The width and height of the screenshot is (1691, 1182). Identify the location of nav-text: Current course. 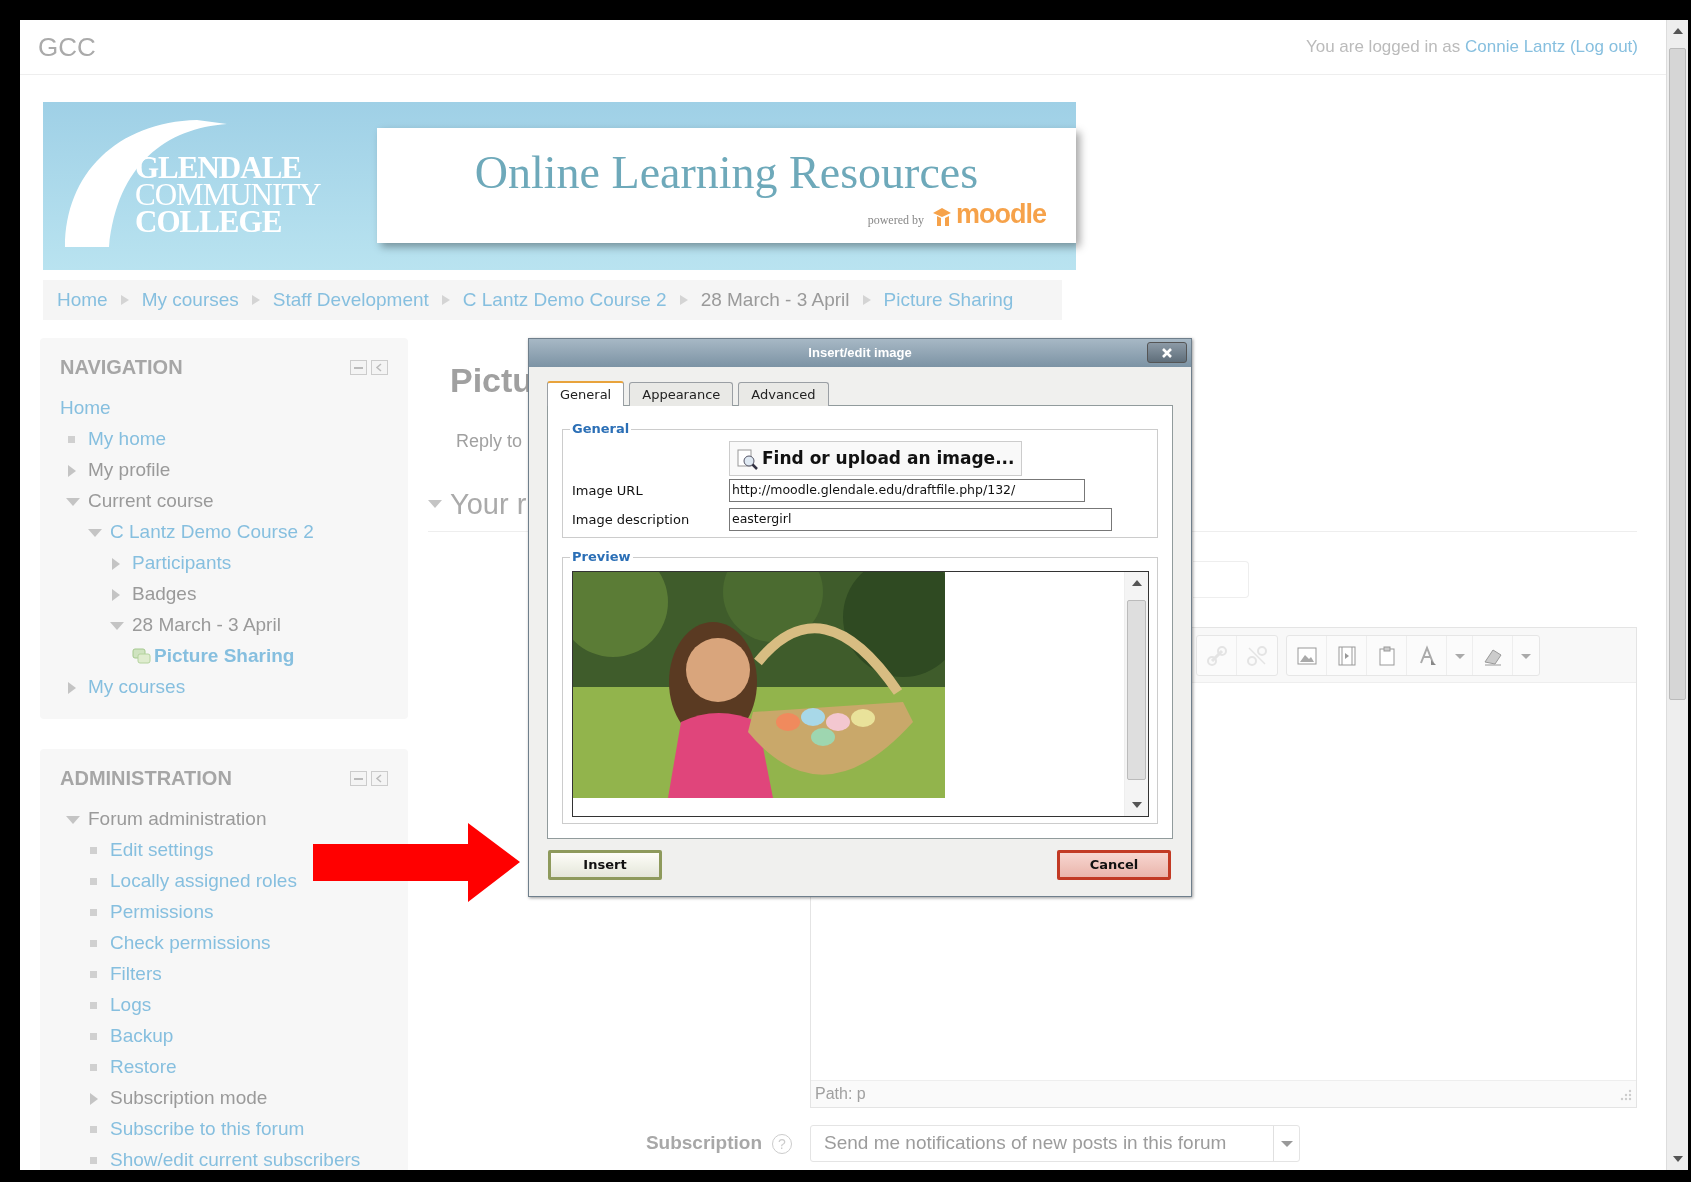
(151, 501).